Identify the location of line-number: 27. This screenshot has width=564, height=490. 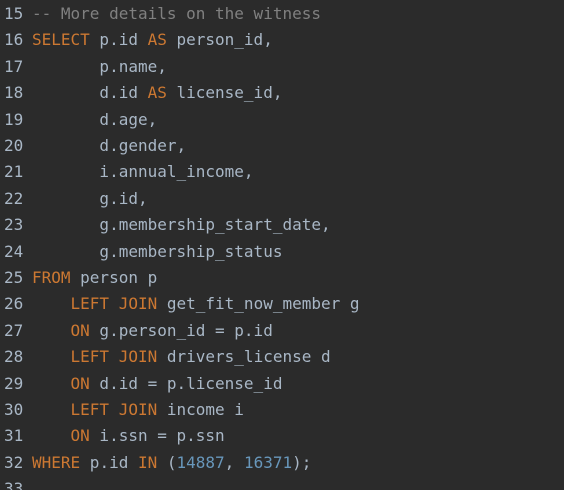
(14, 330).